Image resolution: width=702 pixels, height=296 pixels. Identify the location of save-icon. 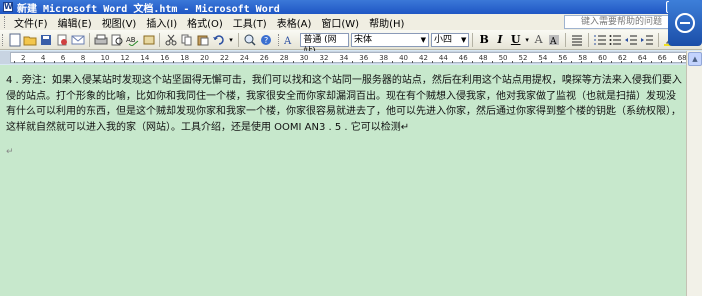
(46, 40).